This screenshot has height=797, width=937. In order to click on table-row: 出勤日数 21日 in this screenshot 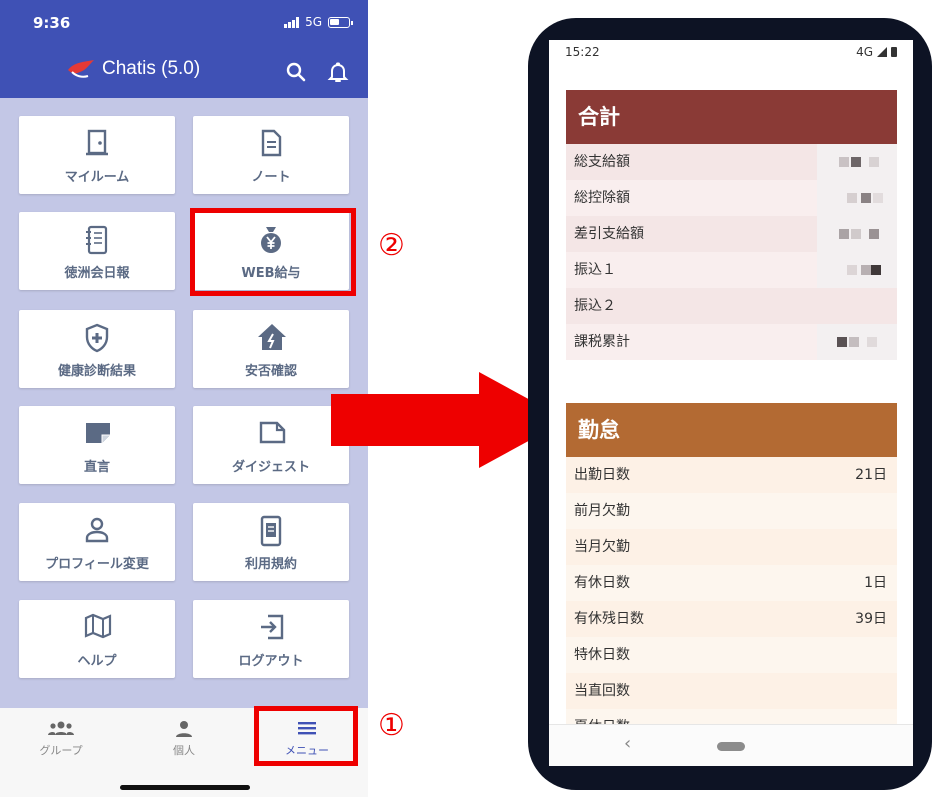, I will do `click(731, 475)`.